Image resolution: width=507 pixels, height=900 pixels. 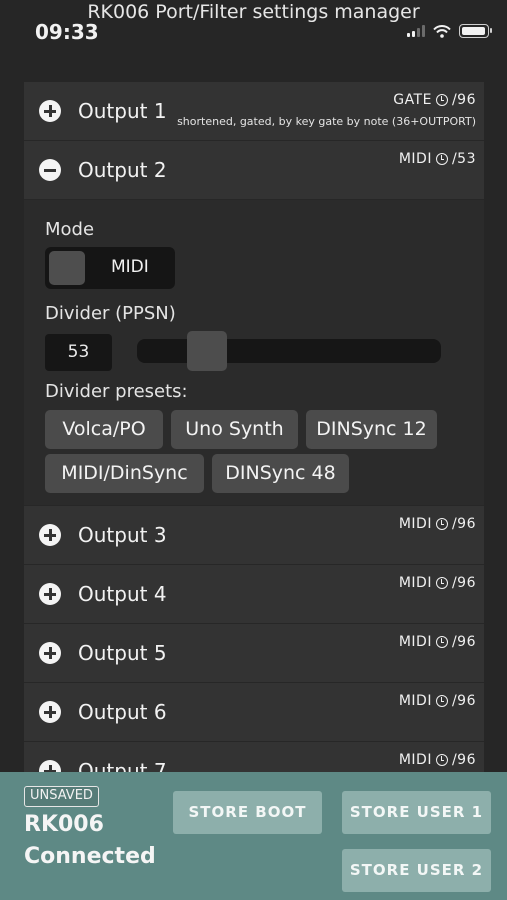 I want to click on output-divider: /53, so click(x=463, y=159).